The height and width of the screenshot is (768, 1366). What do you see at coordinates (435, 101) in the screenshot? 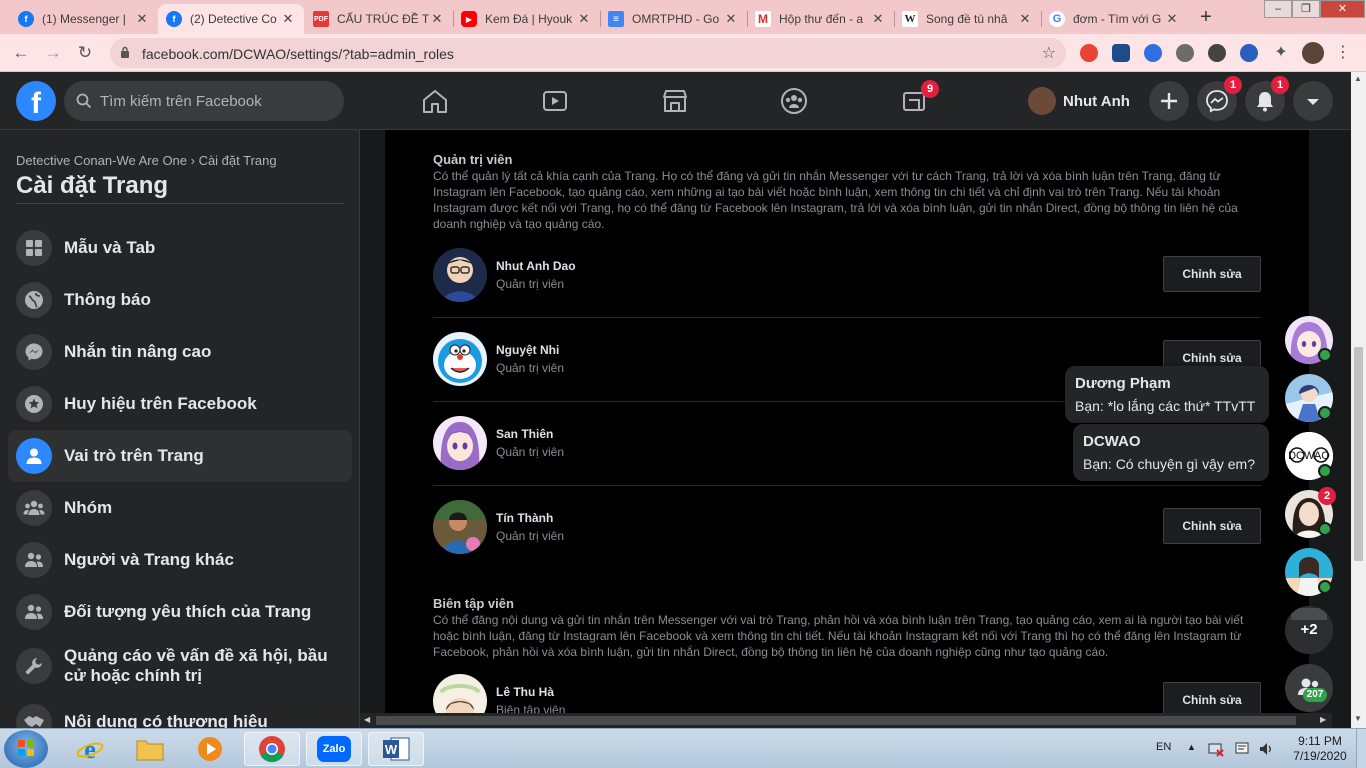
I see `home-icon` at bounding box center [435, 101].